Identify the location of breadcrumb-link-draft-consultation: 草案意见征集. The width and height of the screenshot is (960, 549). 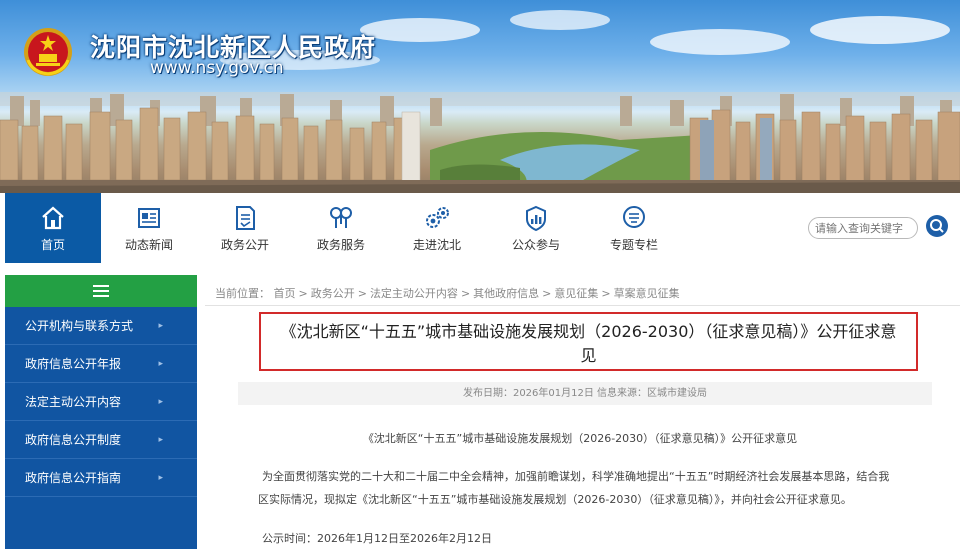
(647, 293).